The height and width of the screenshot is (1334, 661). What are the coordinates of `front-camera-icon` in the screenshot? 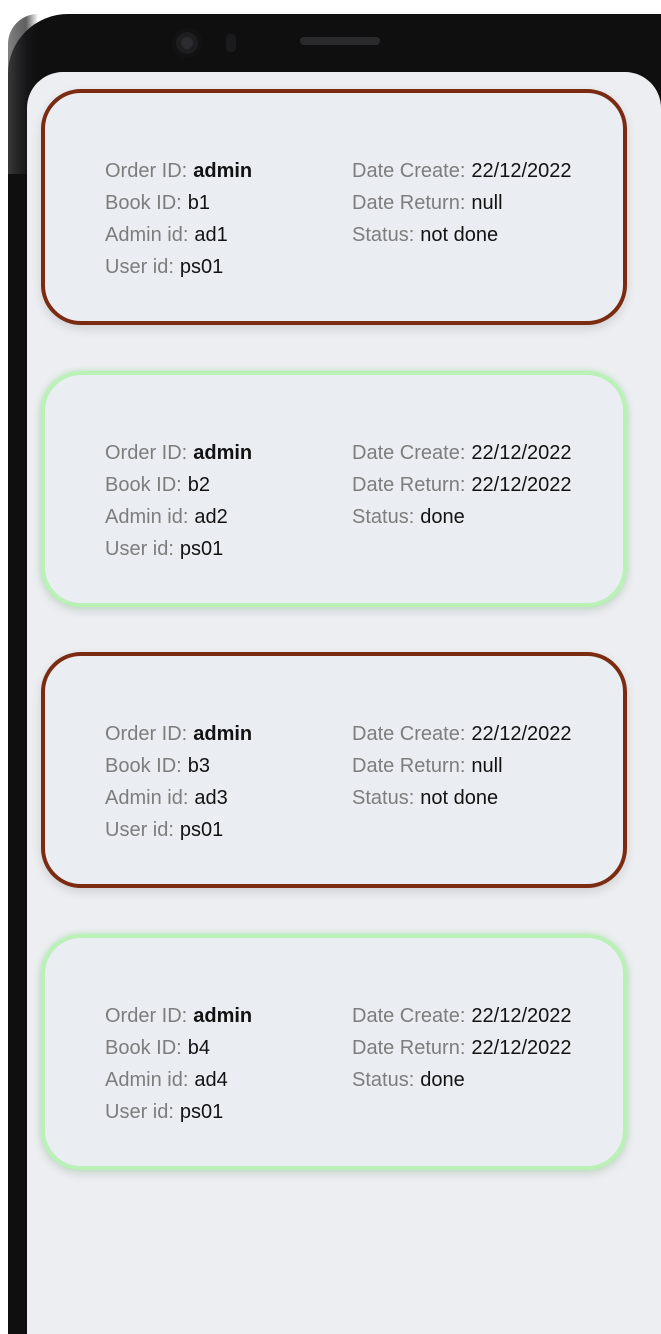 It's located at (187, 43).